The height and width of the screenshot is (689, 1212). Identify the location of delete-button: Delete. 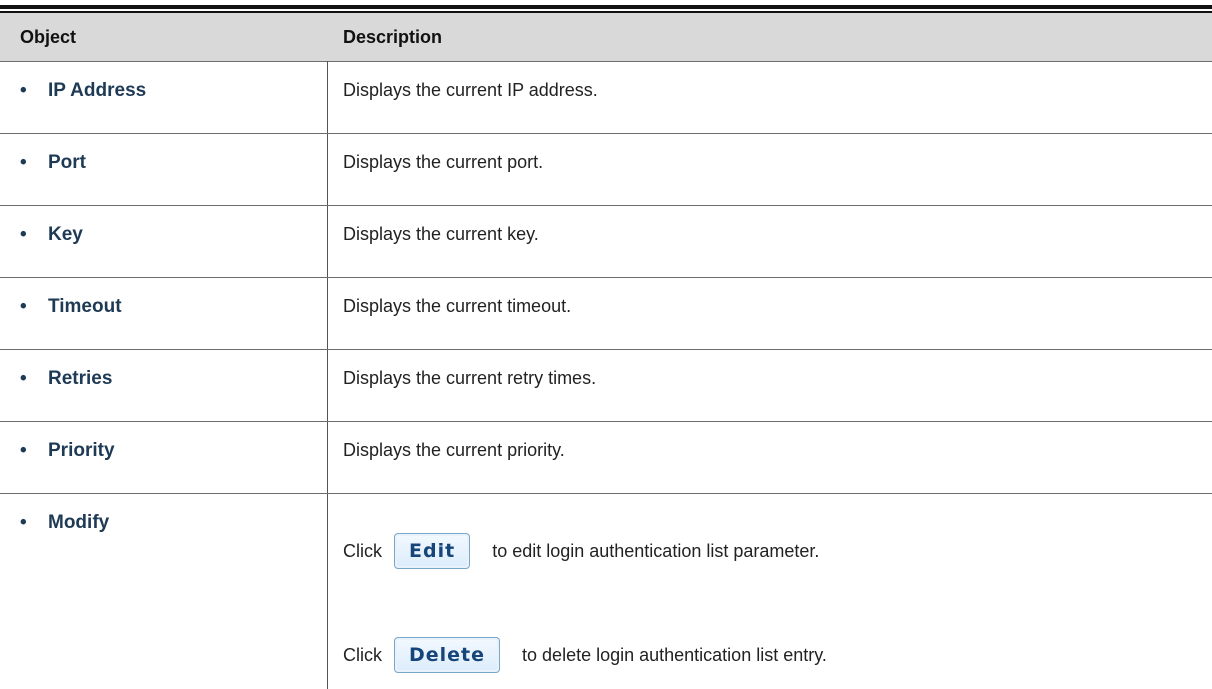
(447, 655).